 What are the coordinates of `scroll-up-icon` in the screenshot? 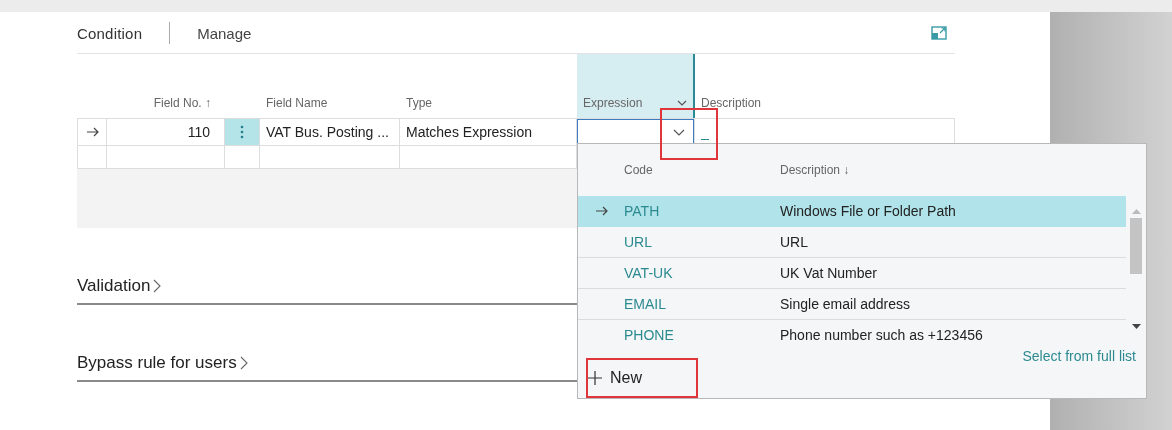 It's located at (1136, 210).